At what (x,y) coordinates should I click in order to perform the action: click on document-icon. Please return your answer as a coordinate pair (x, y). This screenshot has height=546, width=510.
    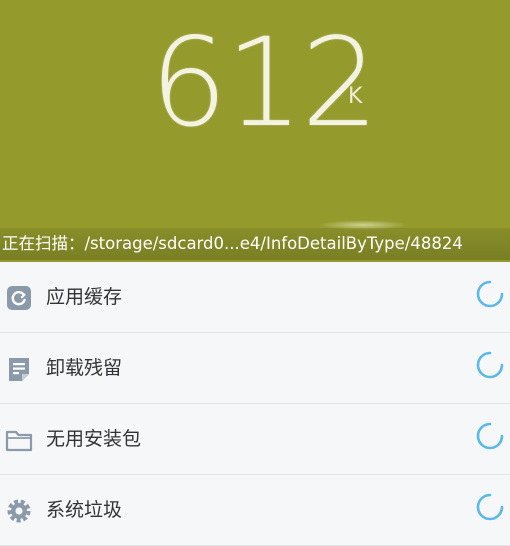
    Looking at the image, I should click on (19, 369).